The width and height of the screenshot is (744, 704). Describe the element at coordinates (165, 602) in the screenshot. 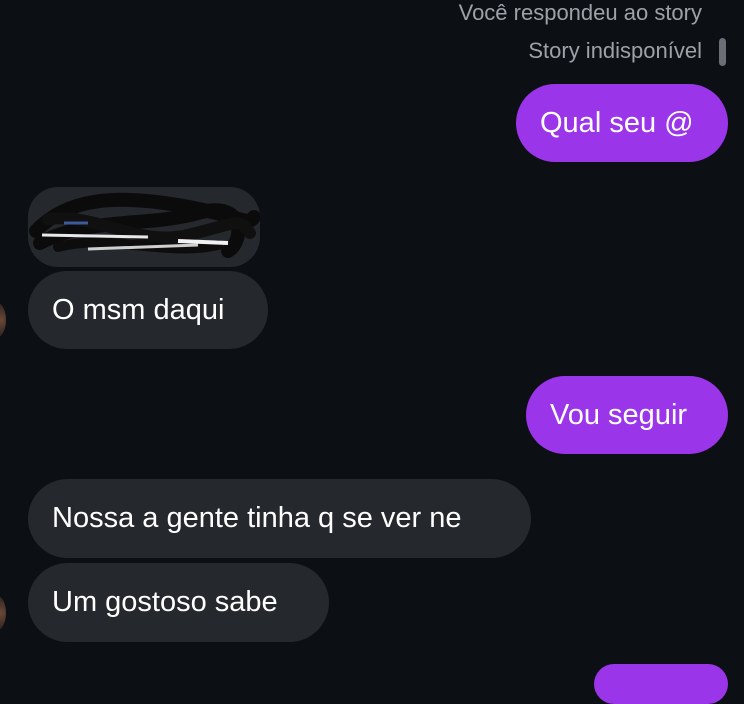

I see `message-text: Um gostoso sabe` at that location.